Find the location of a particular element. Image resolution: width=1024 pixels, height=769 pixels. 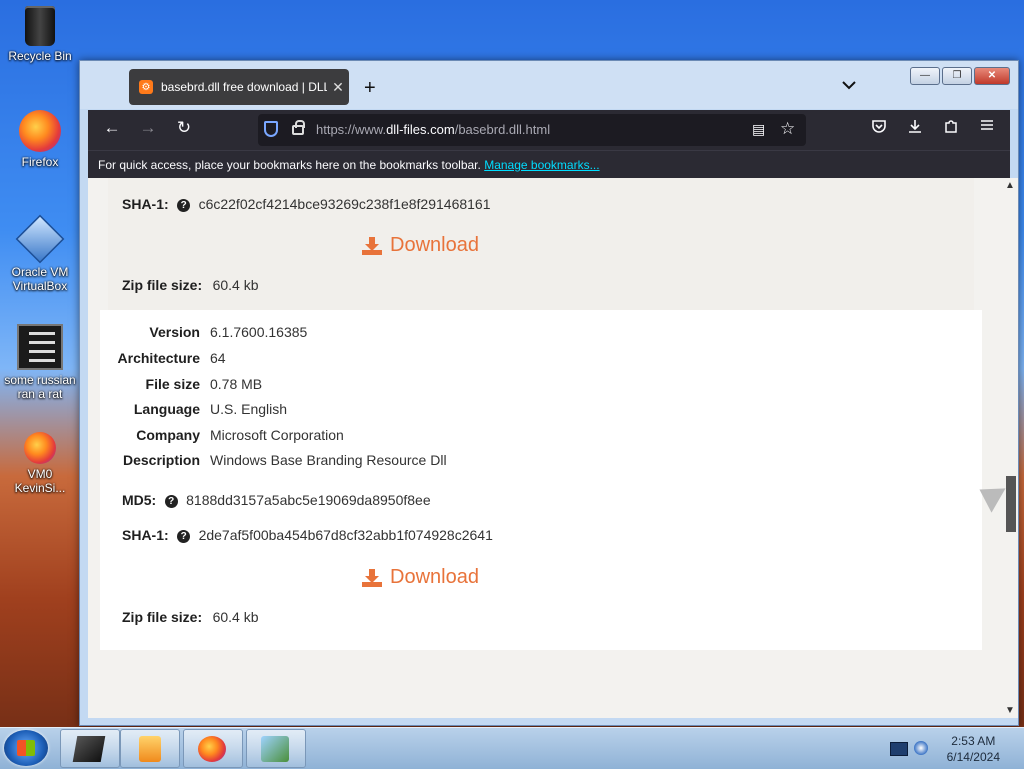

desktop-icon-recycle-bin: Recycle Bin is located at coordinates (40, 34).